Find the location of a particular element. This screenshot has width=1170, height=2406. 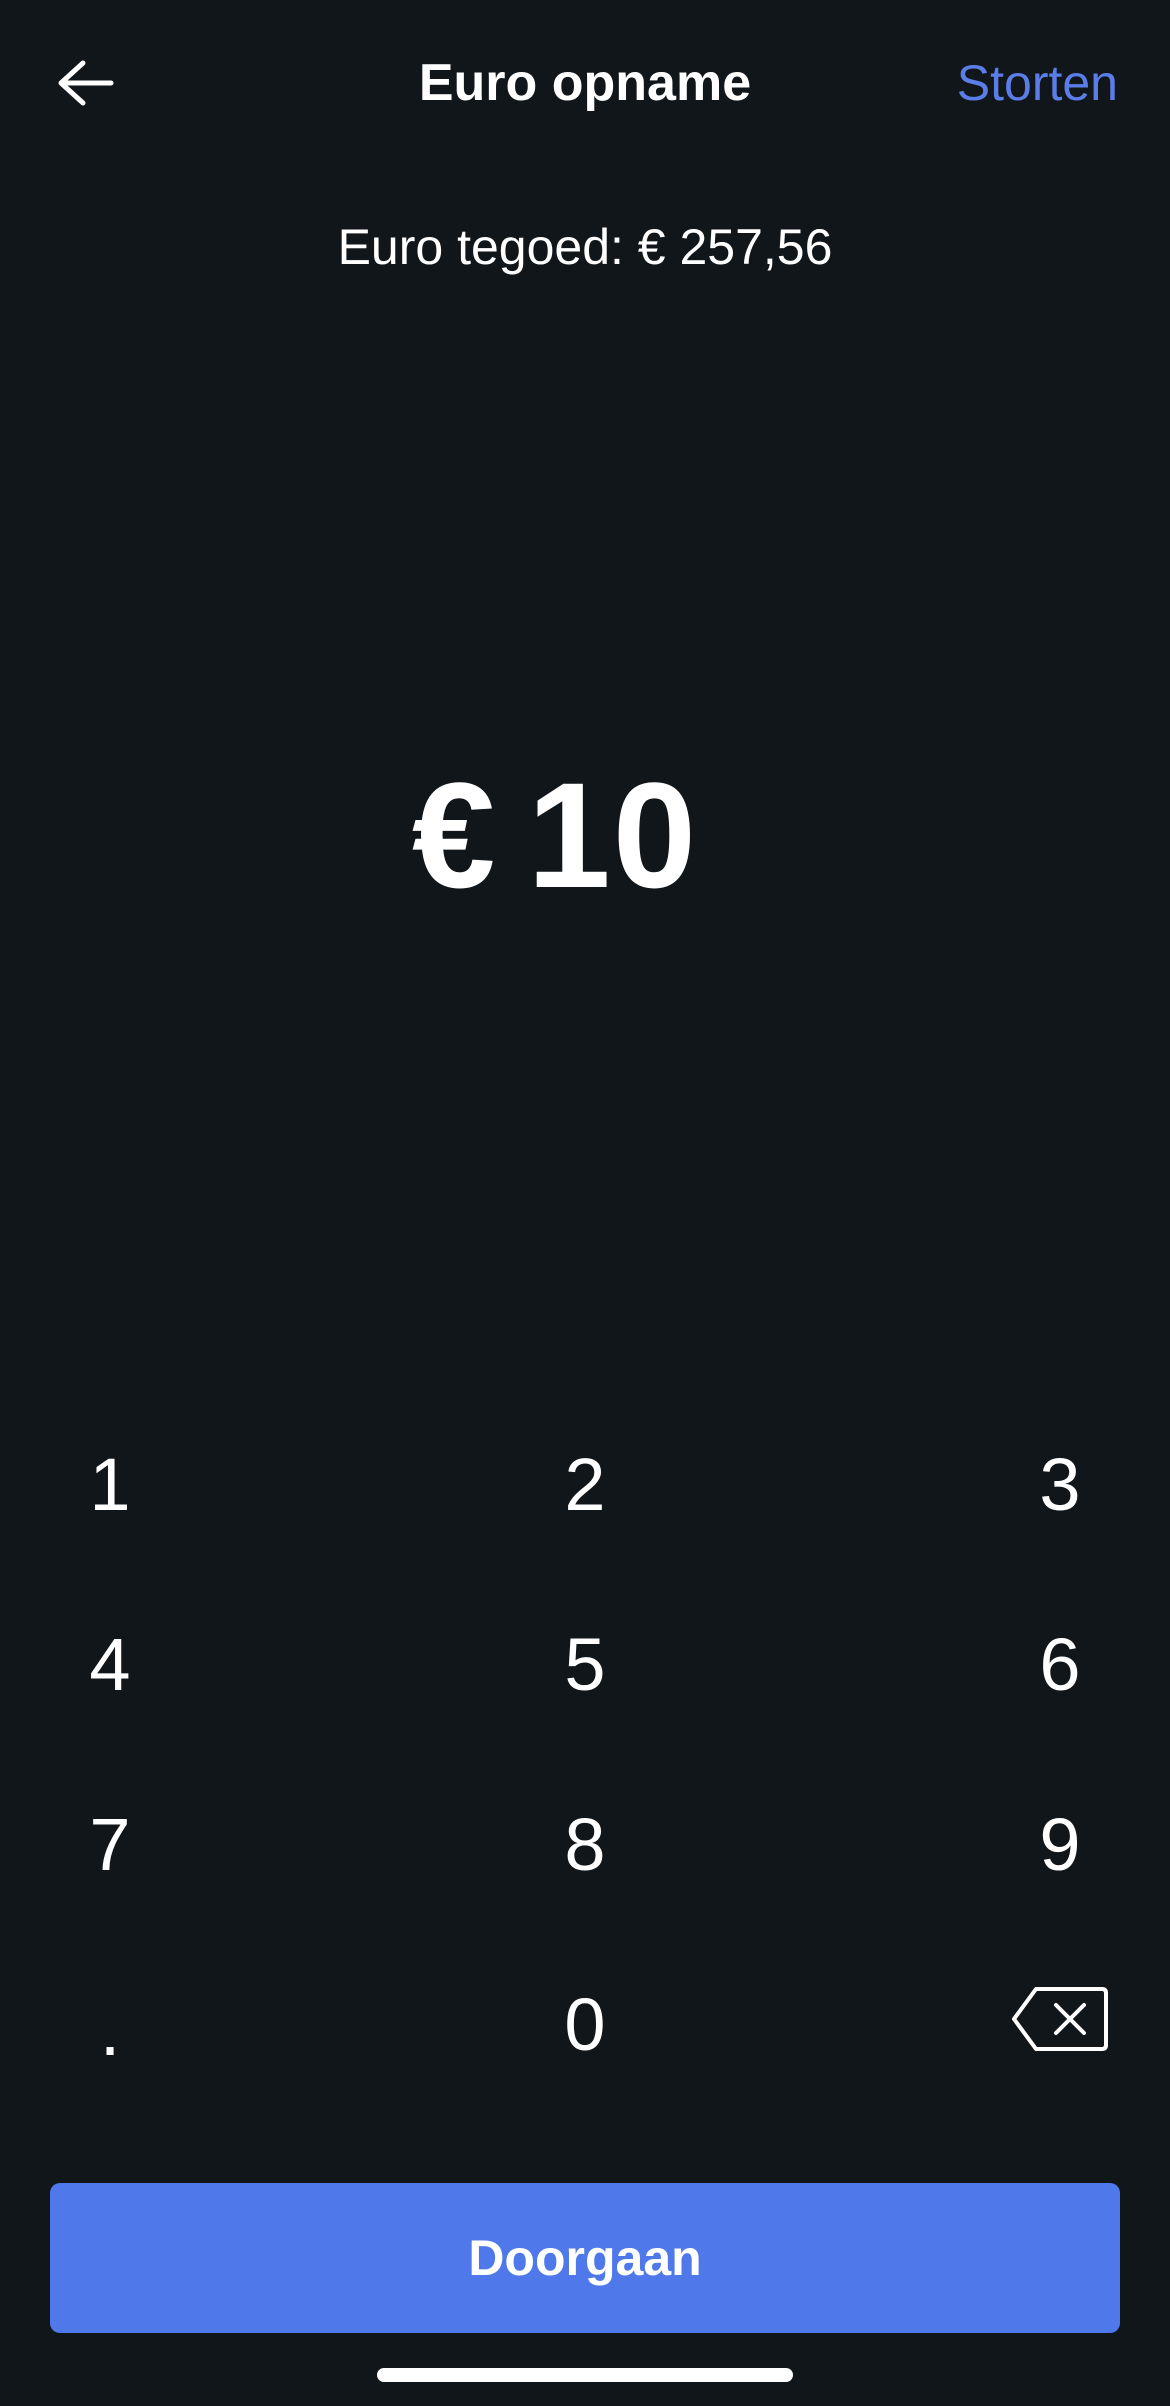

top-bar: Euro opname Storten is located at coordinates (585, 85).